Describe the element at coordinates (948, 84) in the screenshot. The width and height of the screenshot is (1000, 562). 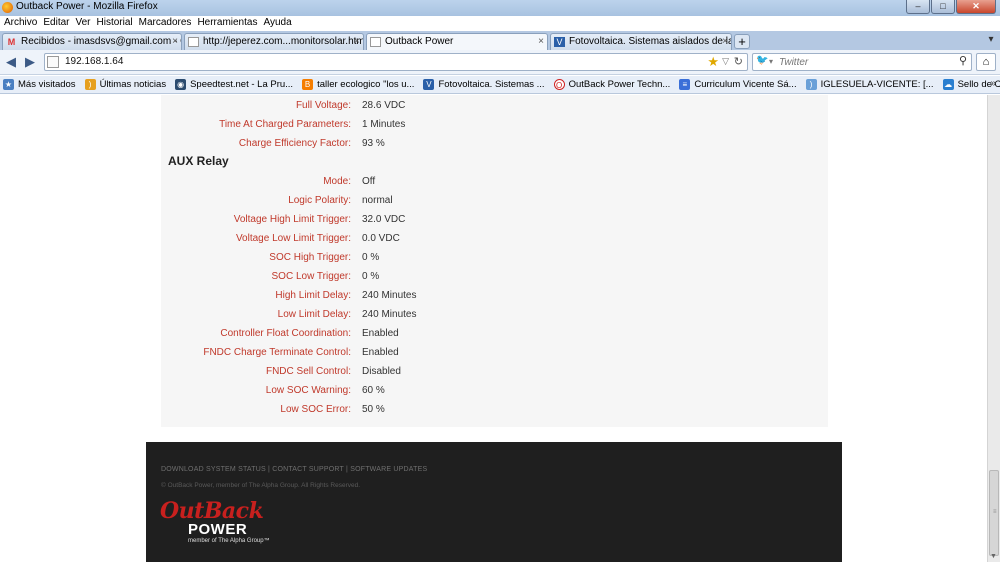
I see `seal-icon: ☁` at that location.